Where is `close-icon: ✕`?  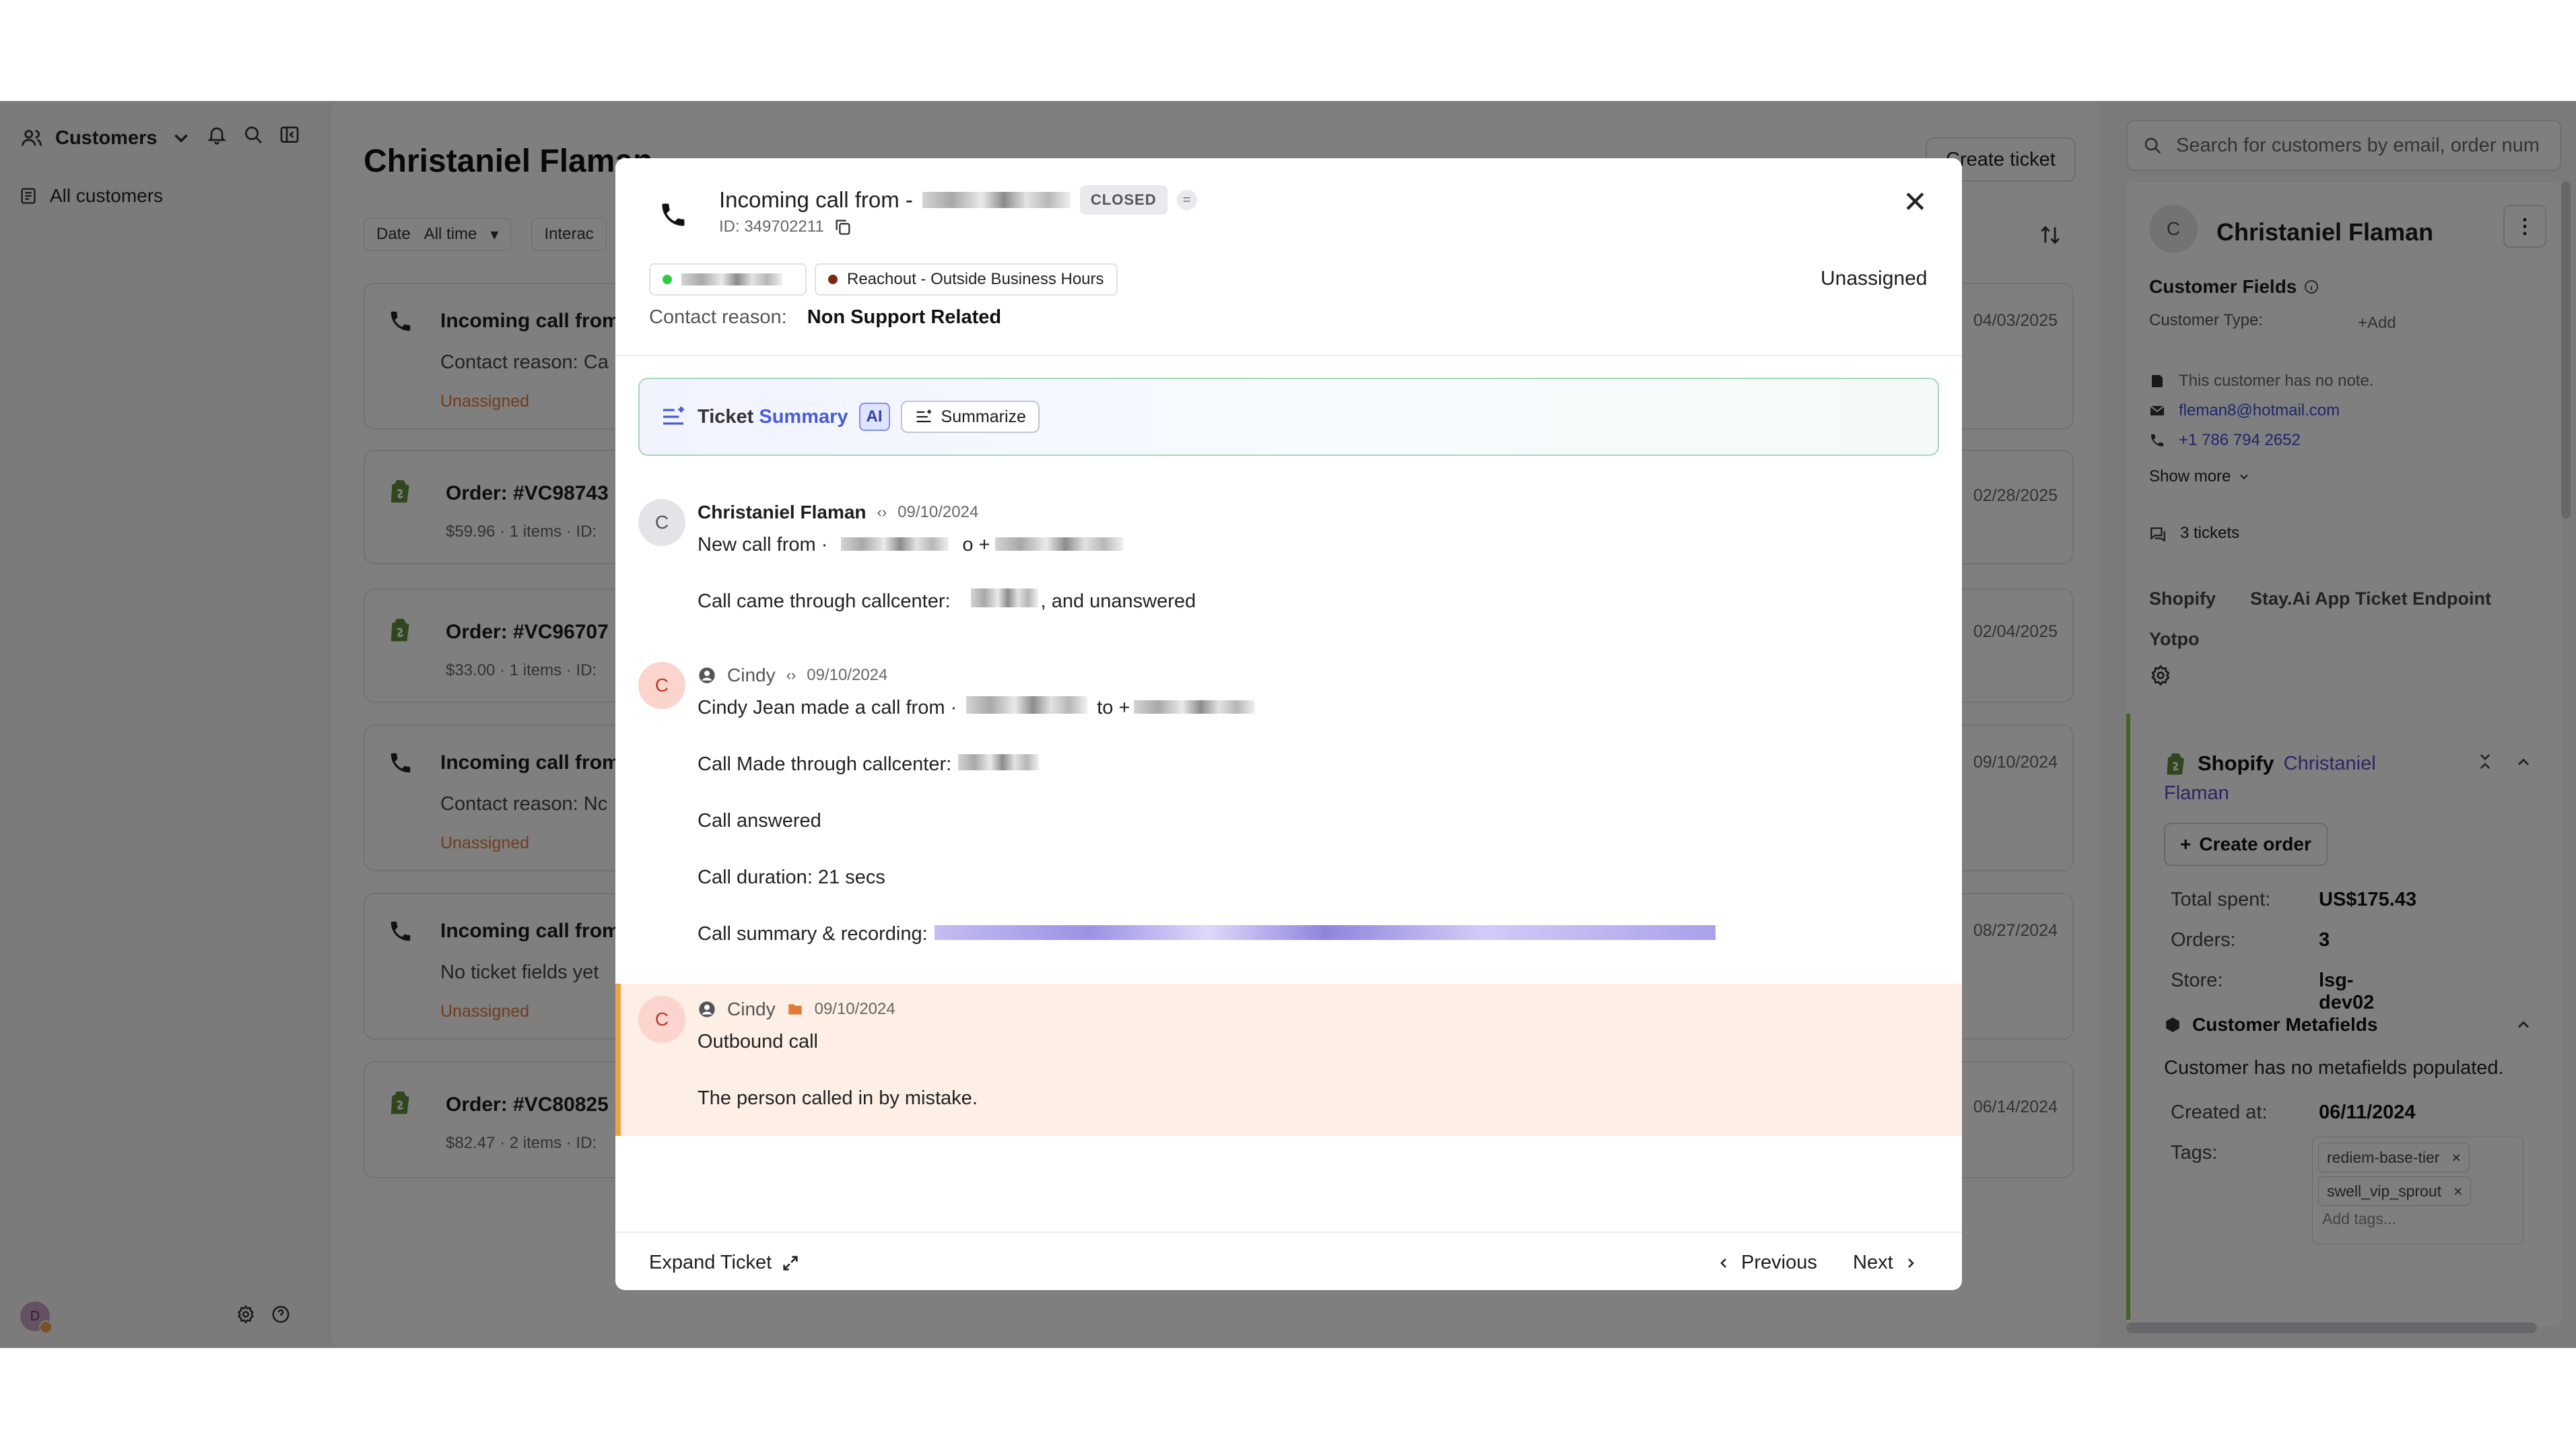 close-icon: ✕ is located at coordinates (1915, 202).